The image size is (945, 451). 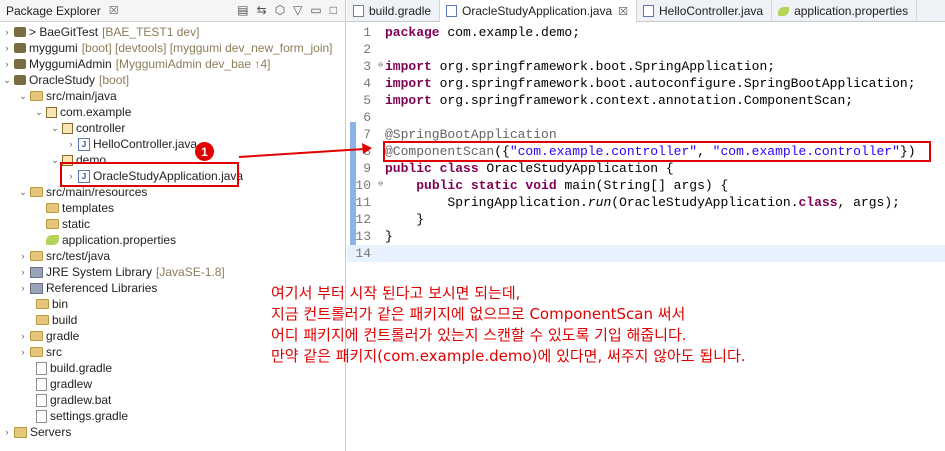 What do you see at coordinates (82, 112) in the screenshot?
I see `tree-item-com-example: ⌄ com.example` at bounding box center [82, 112].